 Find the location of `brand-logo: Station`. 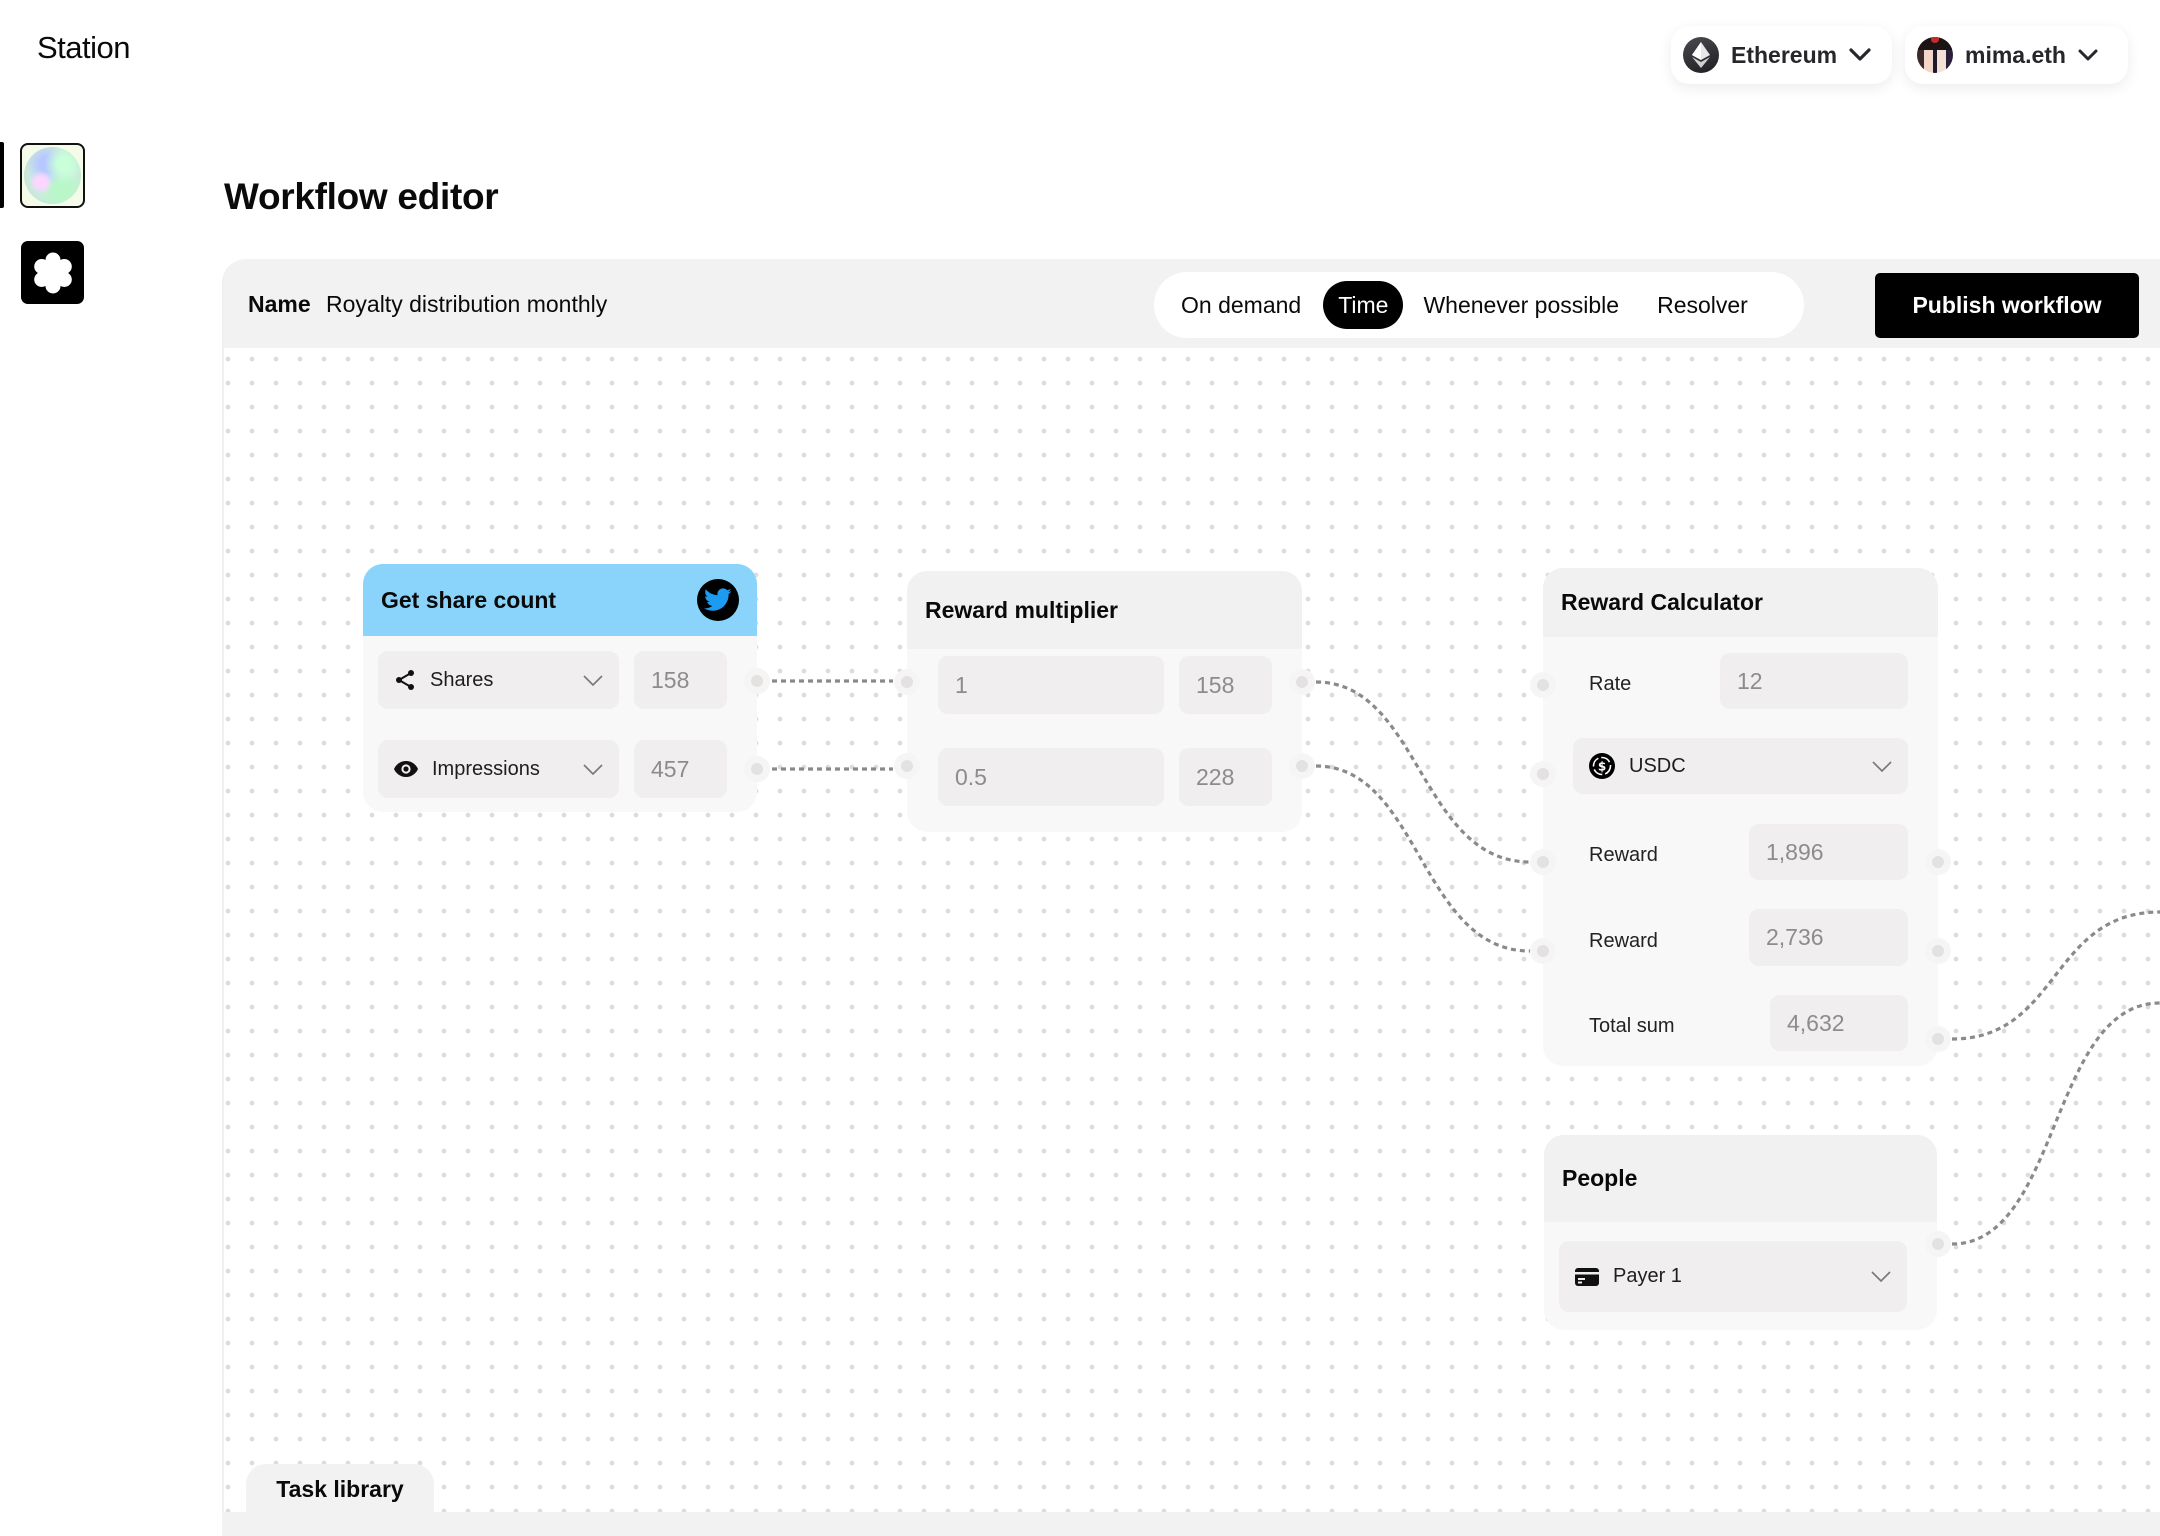

brand-logo: Station is located at coordinates (84, 48).